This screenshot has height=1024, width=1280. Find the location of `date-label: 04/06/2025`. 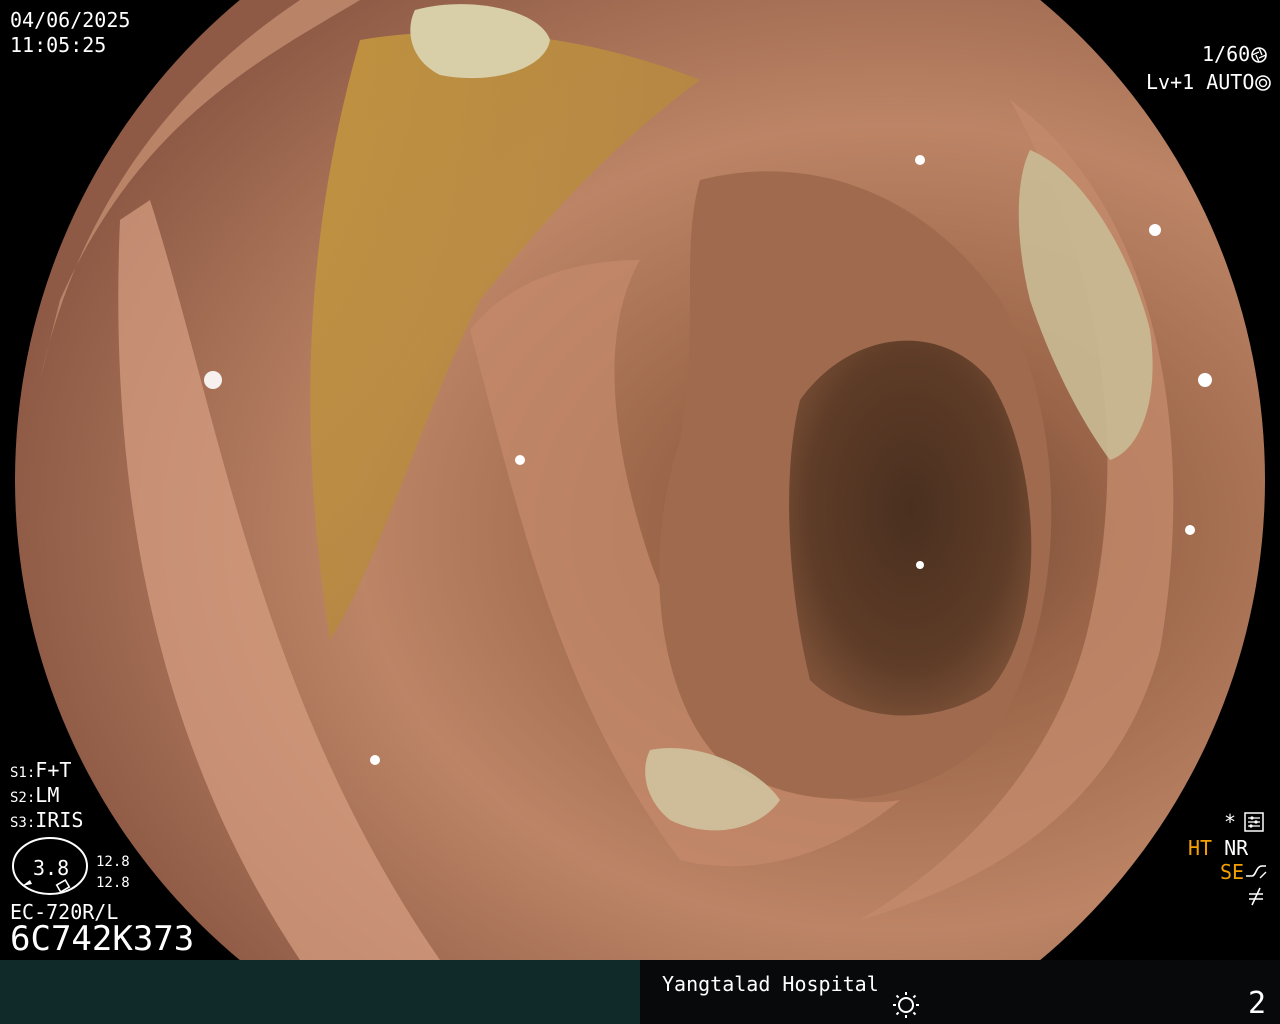

date-label: 04/06/2025 is located at coordinates (70, 20).